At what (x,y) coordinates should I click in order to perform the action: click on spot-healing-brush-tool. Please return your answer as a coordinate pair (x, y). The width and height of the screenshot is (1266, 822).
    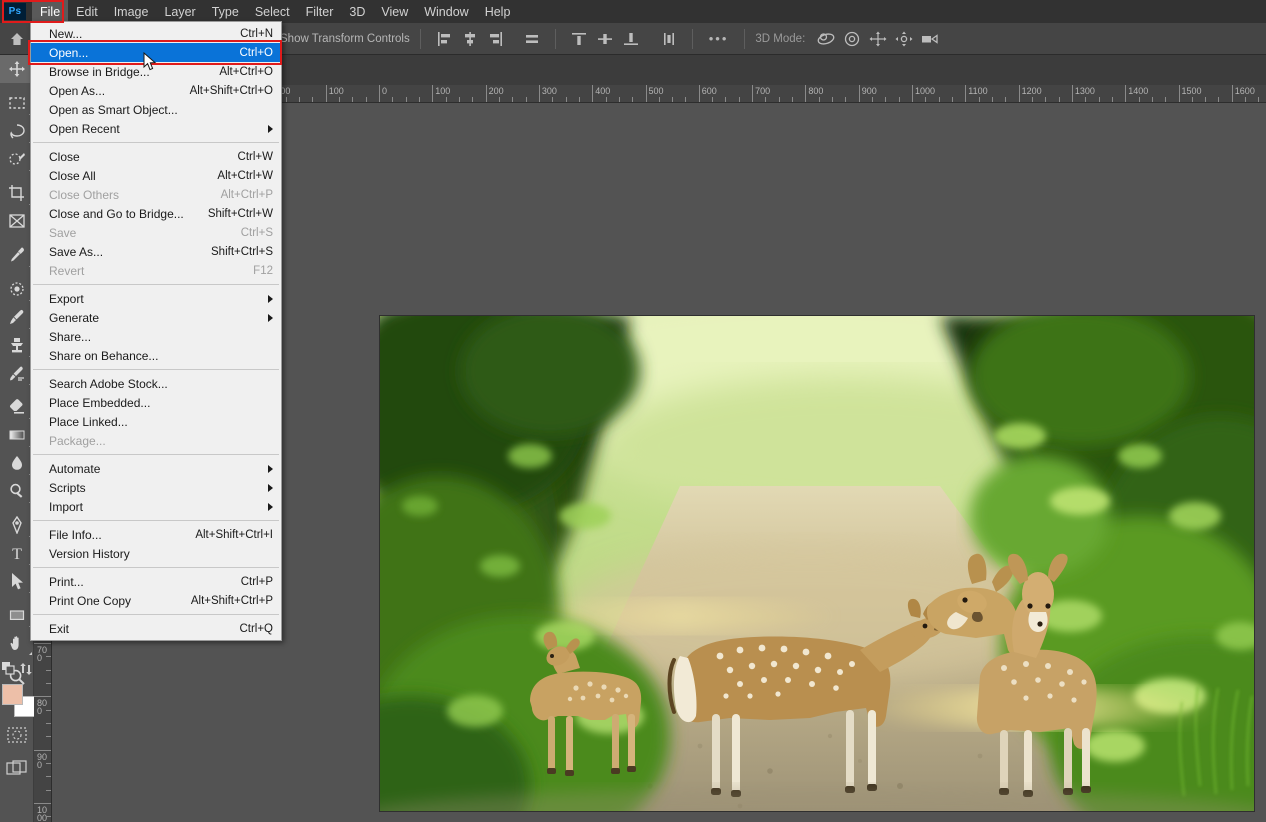
    Looking at the image, I should click on (17, 289).